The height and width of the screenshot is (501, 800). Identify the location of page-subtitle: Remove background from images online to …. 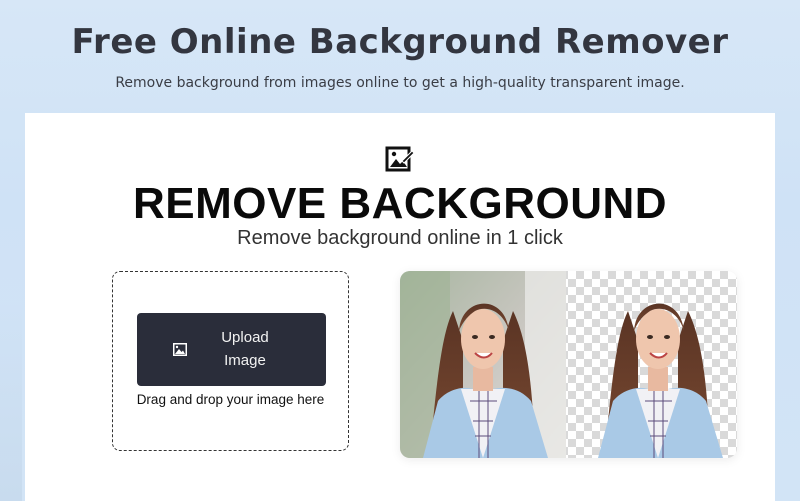
(400, 83).